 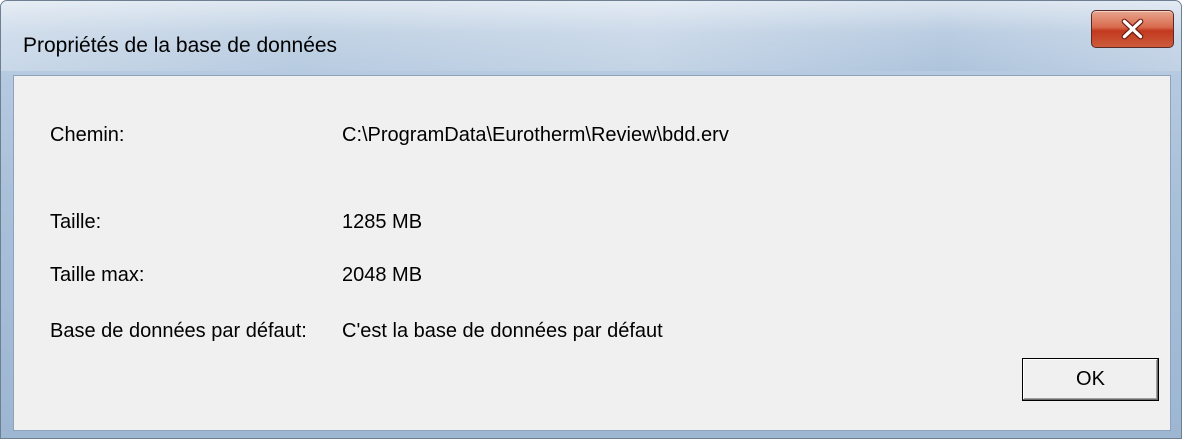 I want to click on max-size-value: 2048 MB, so click(x=382, y=275).